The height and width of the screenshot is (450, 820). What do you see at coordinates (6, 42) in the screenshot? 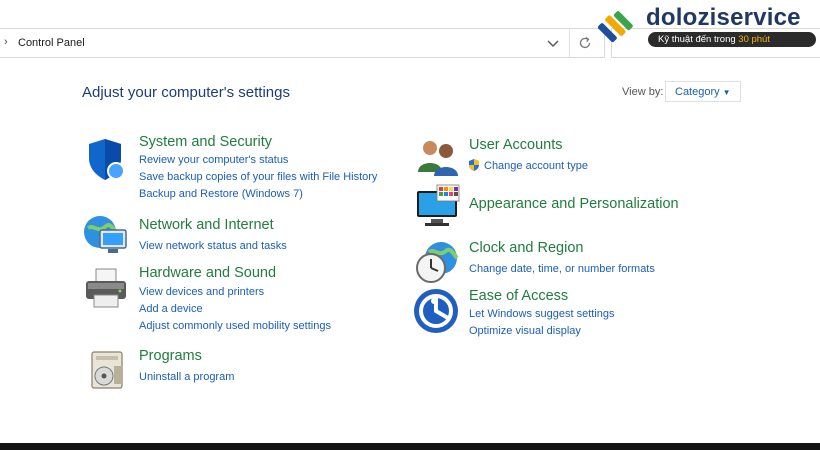
I see `breadcrumb-chevron: ›` at bounding box center [6, 42].